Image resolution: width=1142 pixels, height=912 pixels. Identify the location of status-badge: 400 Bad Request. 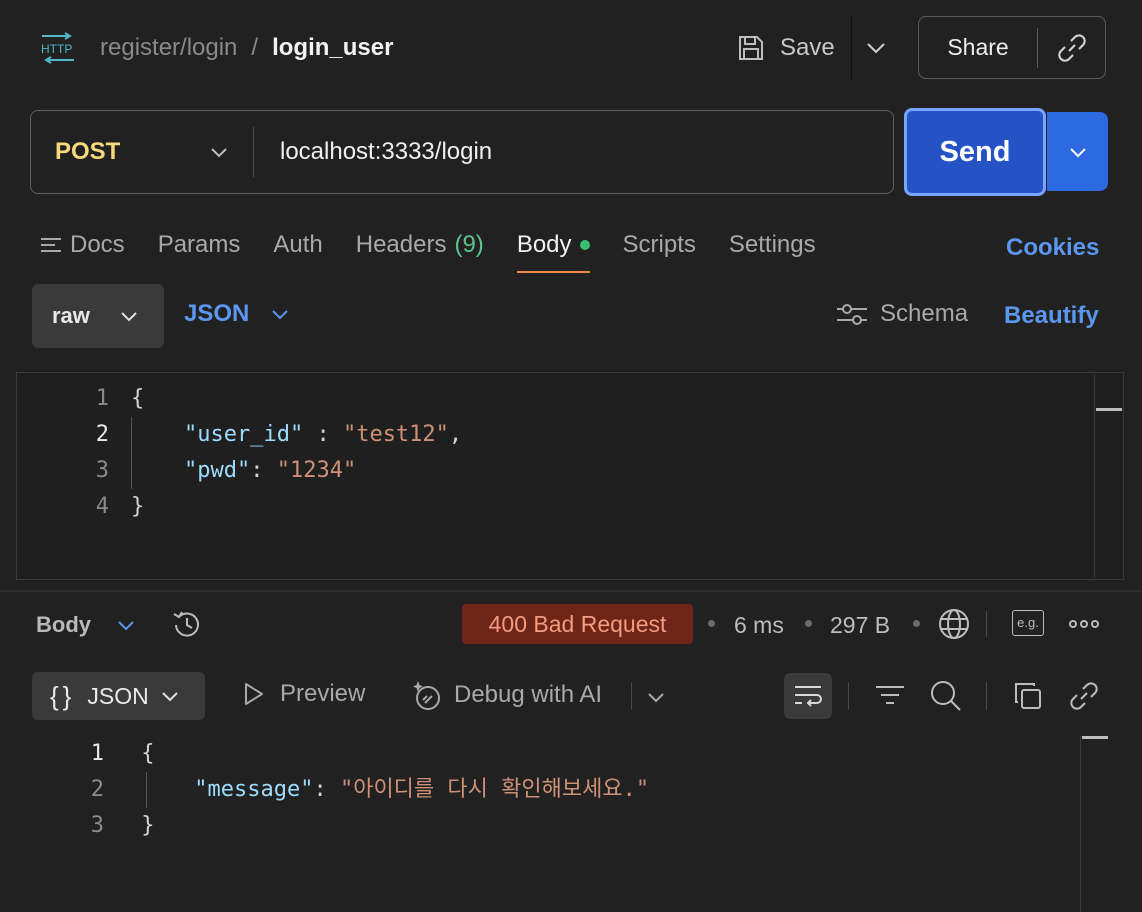
(577, 624).